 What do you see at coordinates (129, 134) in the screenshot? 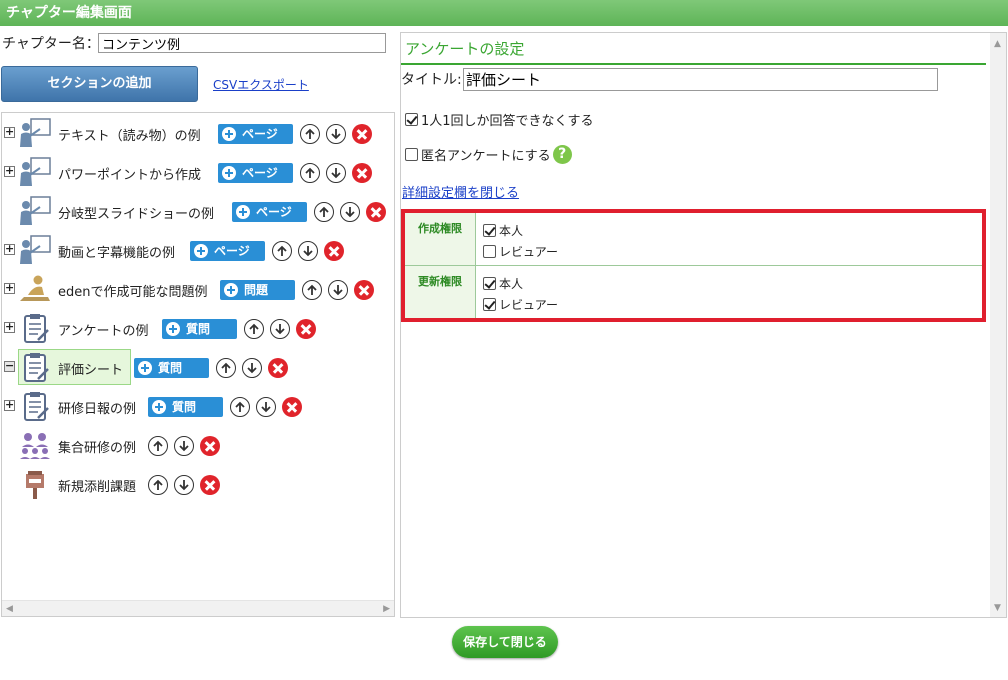
I see `tree-item-label: テキスト（読み物）の例` at bounding box center [129, 134].